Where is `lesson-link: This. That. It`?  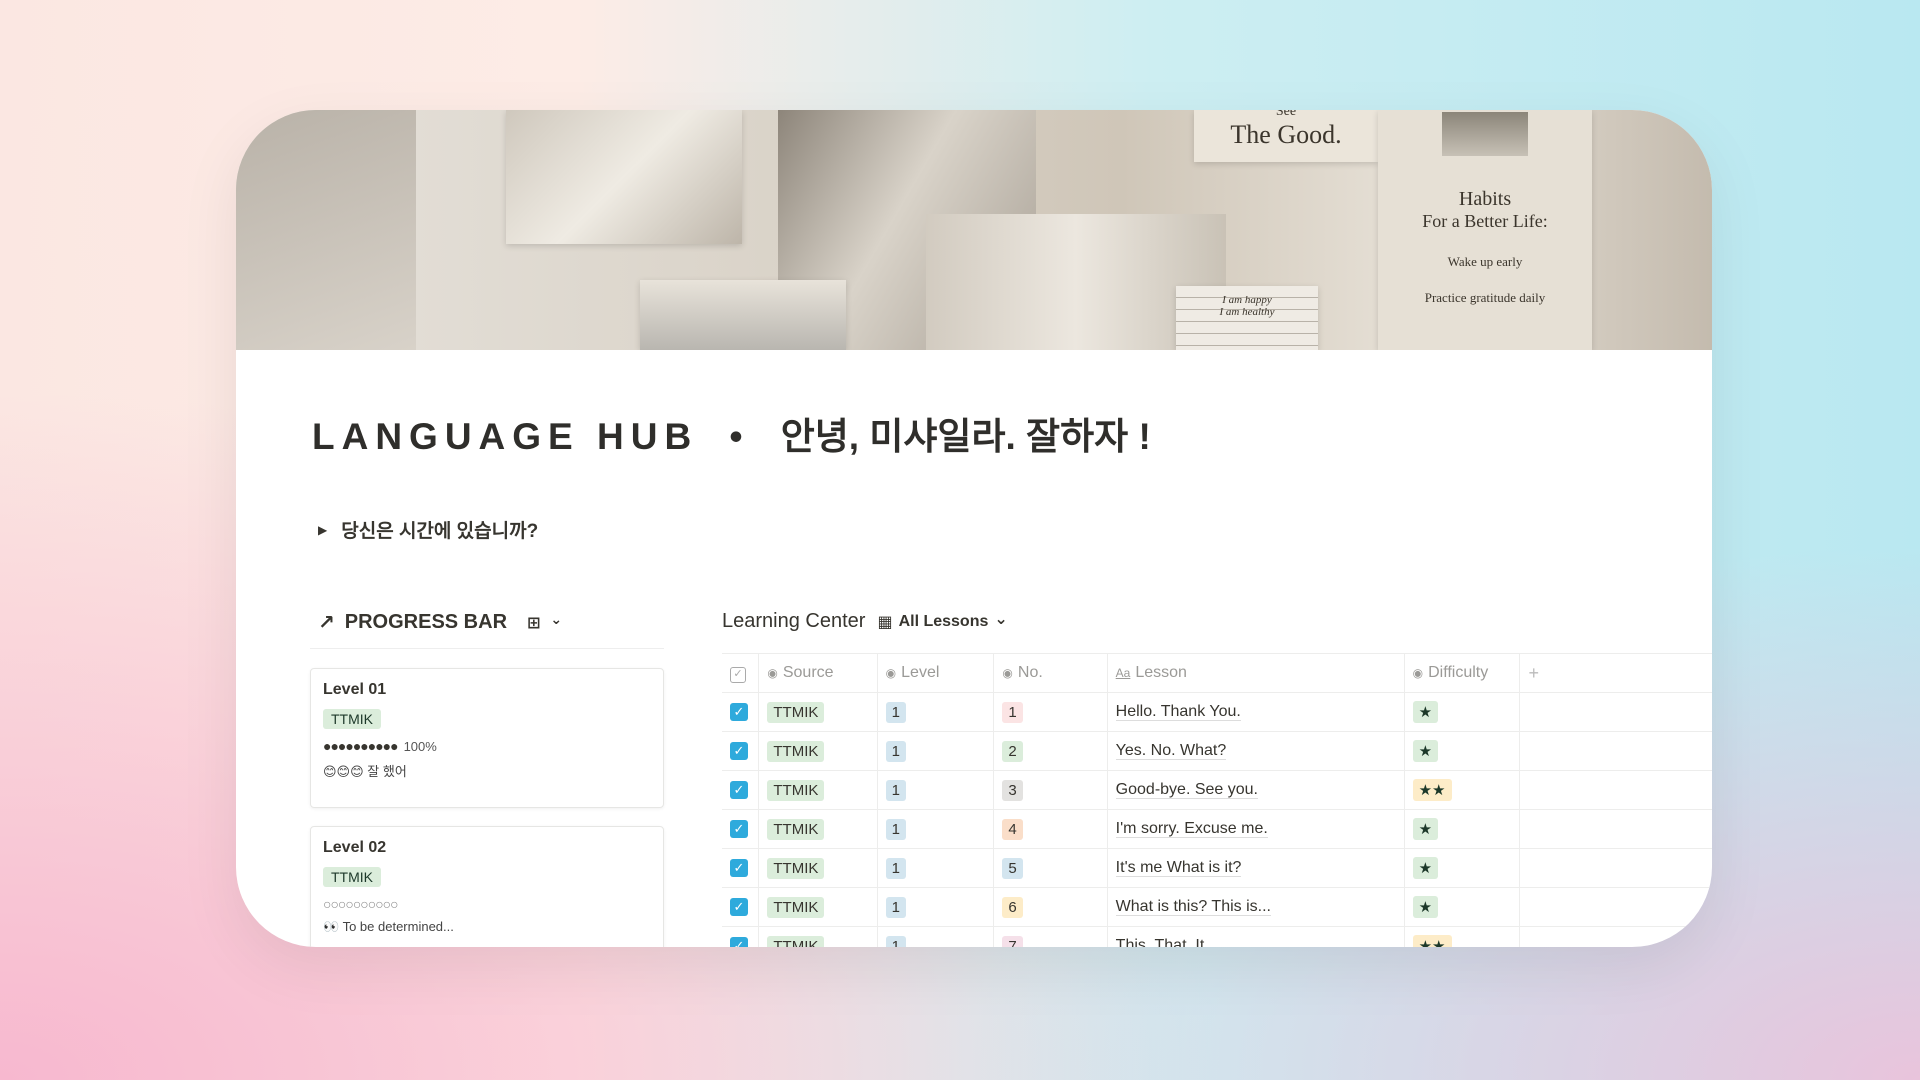 lesson-link: This. That. It is located at coordinates (1160, 942).